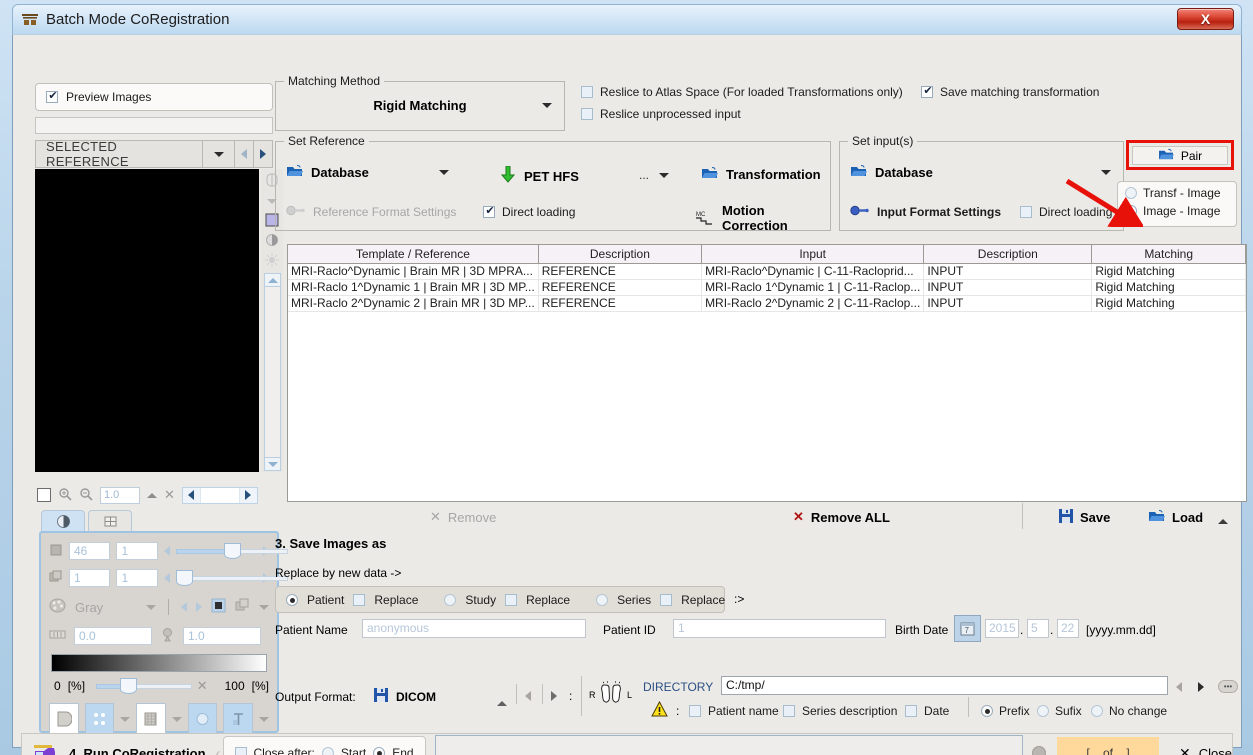 This screenshot has height=755, width=1253. Describe the element at coordinates (734, 711) in the screenshot. I see `output-patient-name-row: Patient name` at that location.